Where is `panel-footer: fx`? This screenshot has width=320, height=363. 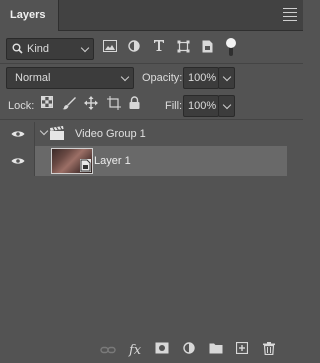
panel-footer: fx is located at coordinates (151, 350).